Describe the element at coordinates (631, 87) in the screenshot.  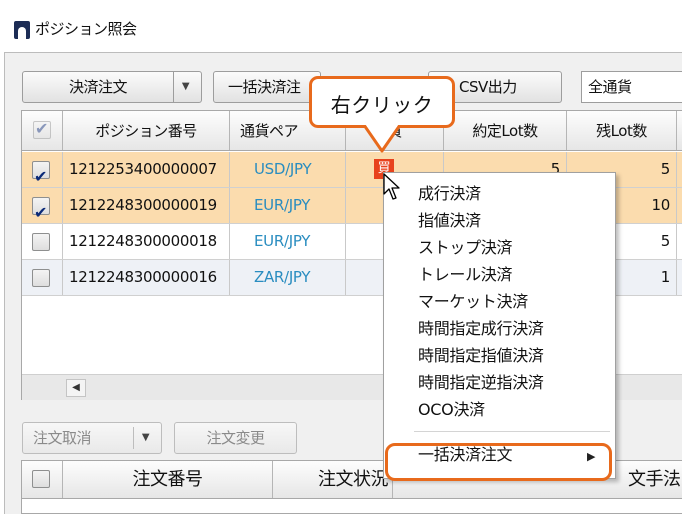
I see `currency-filter-select: 全通貨` at that location.